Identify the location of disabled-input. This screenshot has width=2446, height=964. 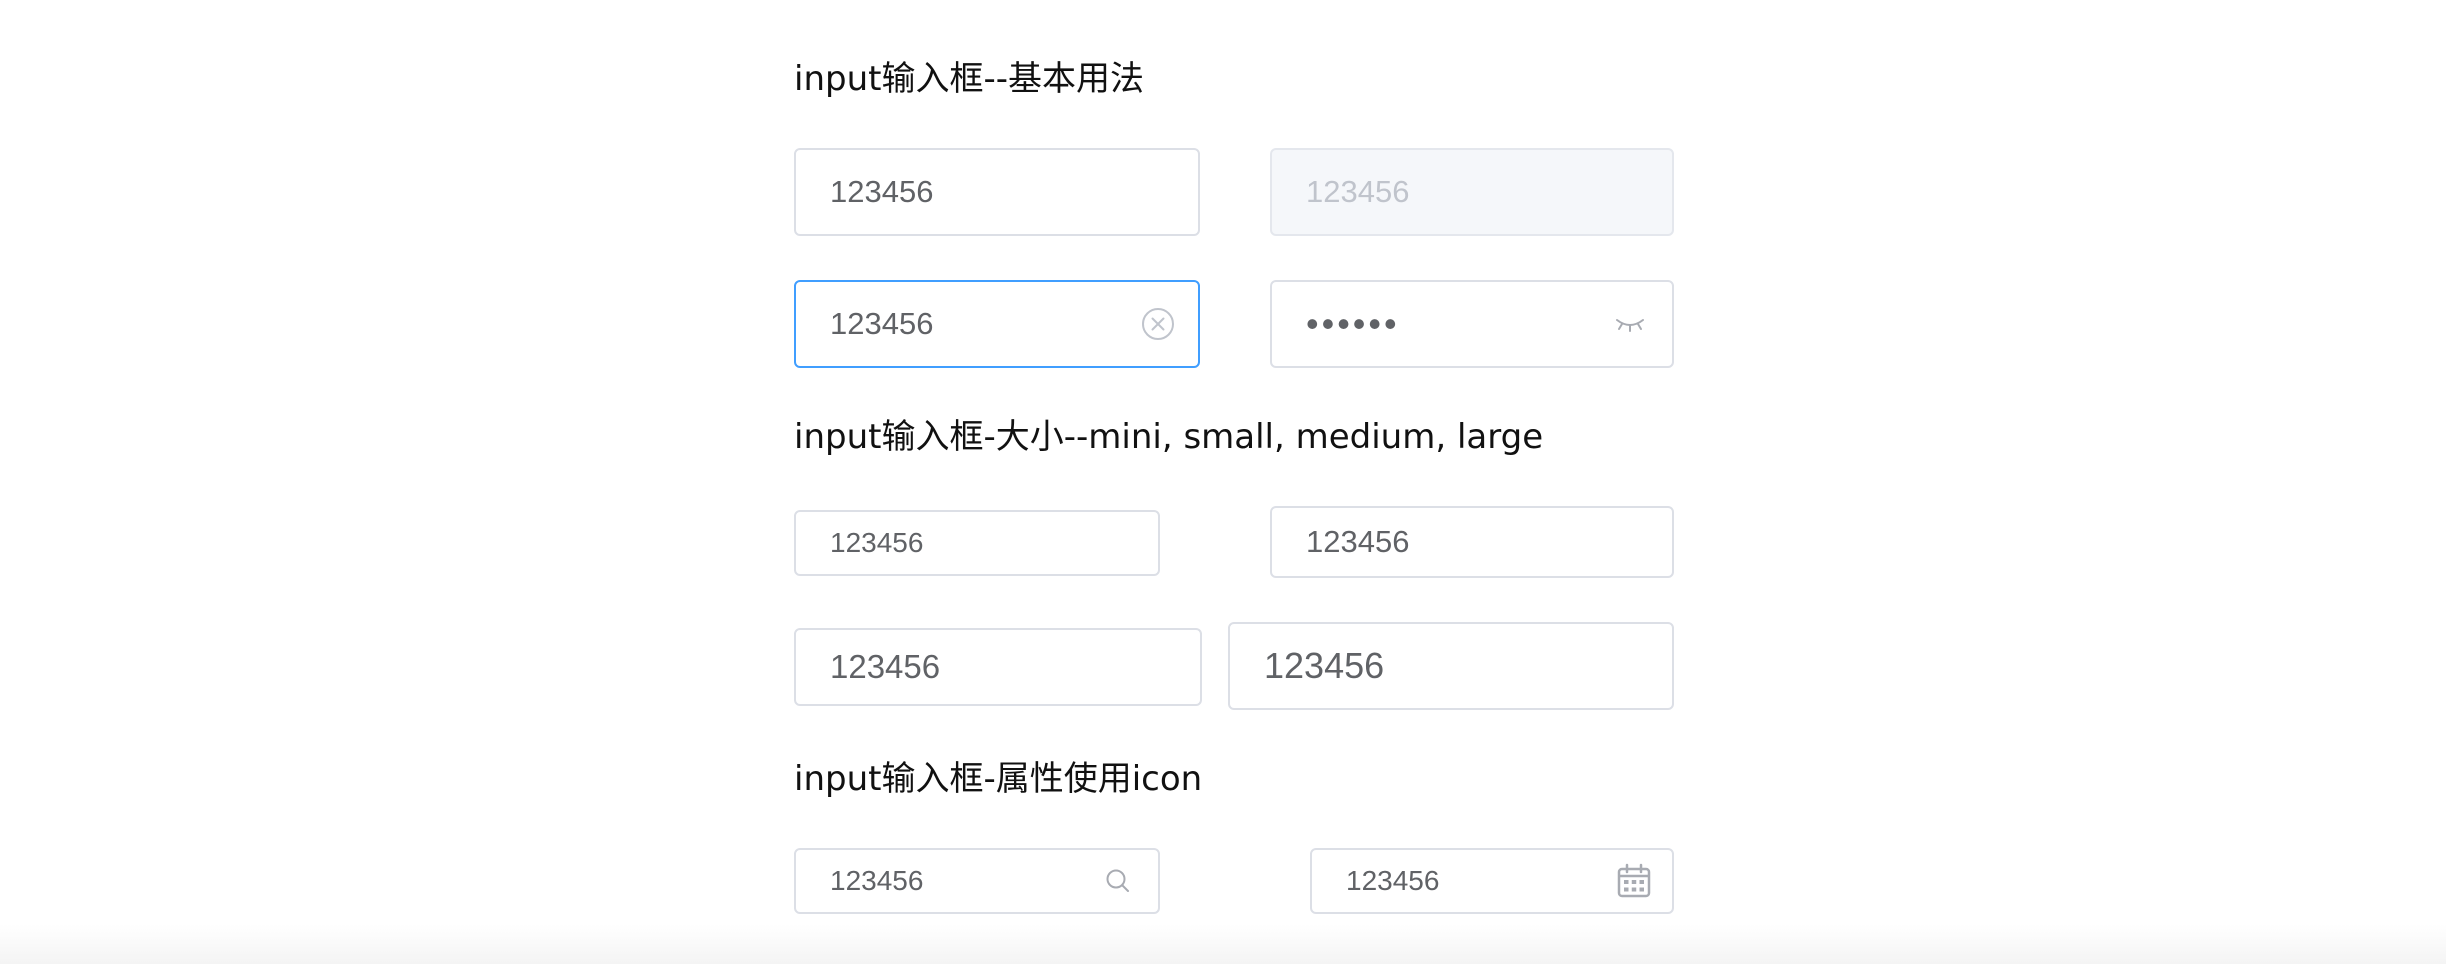
(1472, 192).